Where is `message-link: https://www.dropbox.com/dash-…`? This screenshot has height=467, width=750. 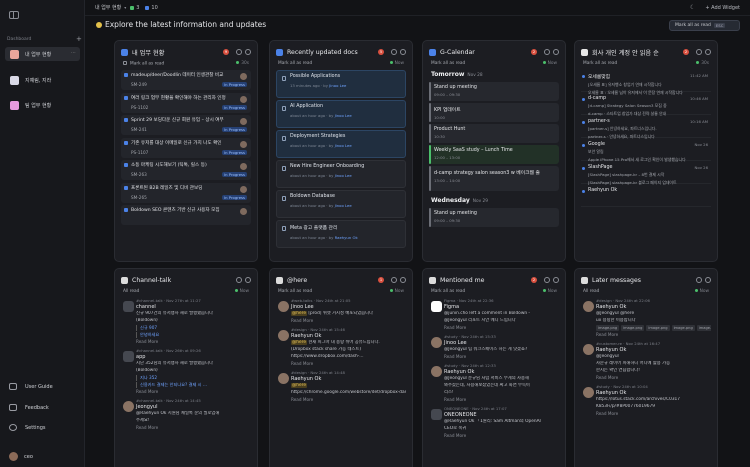
message-link: https://www.dropbox.com/dash-… is located at coordinates (348, 357).